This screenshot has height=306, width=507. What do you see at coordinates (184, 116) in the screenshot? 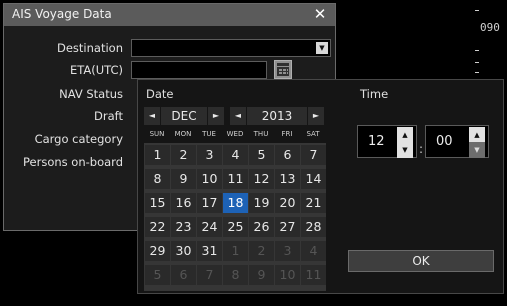
I see `month-value: DEC` at bounding box center [184, 116].